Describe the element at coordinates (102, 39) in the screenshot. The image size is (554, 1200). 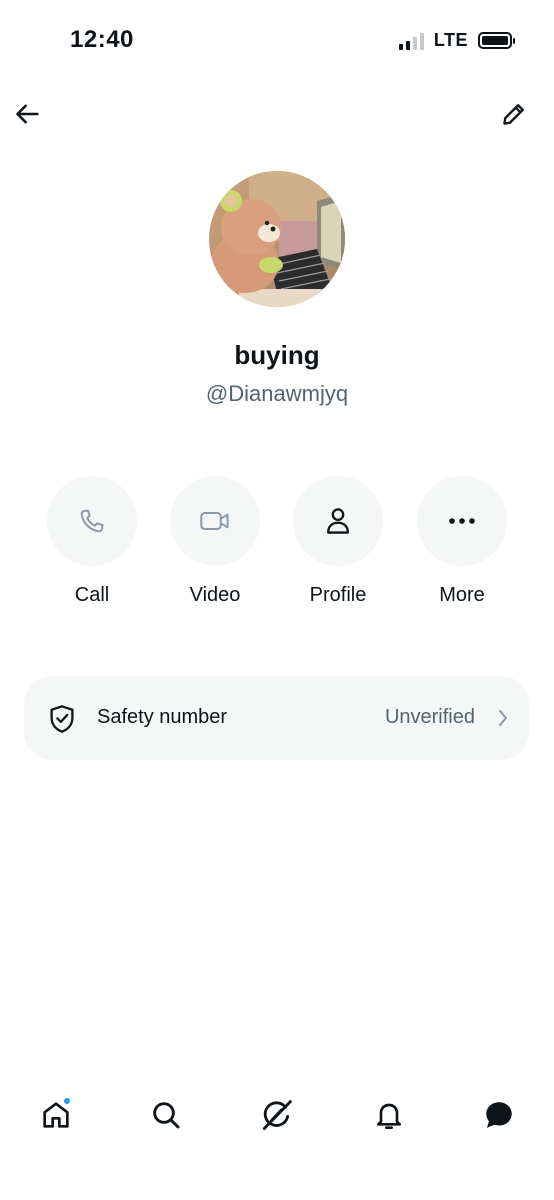
I see `status-time: 12:40` at that location.